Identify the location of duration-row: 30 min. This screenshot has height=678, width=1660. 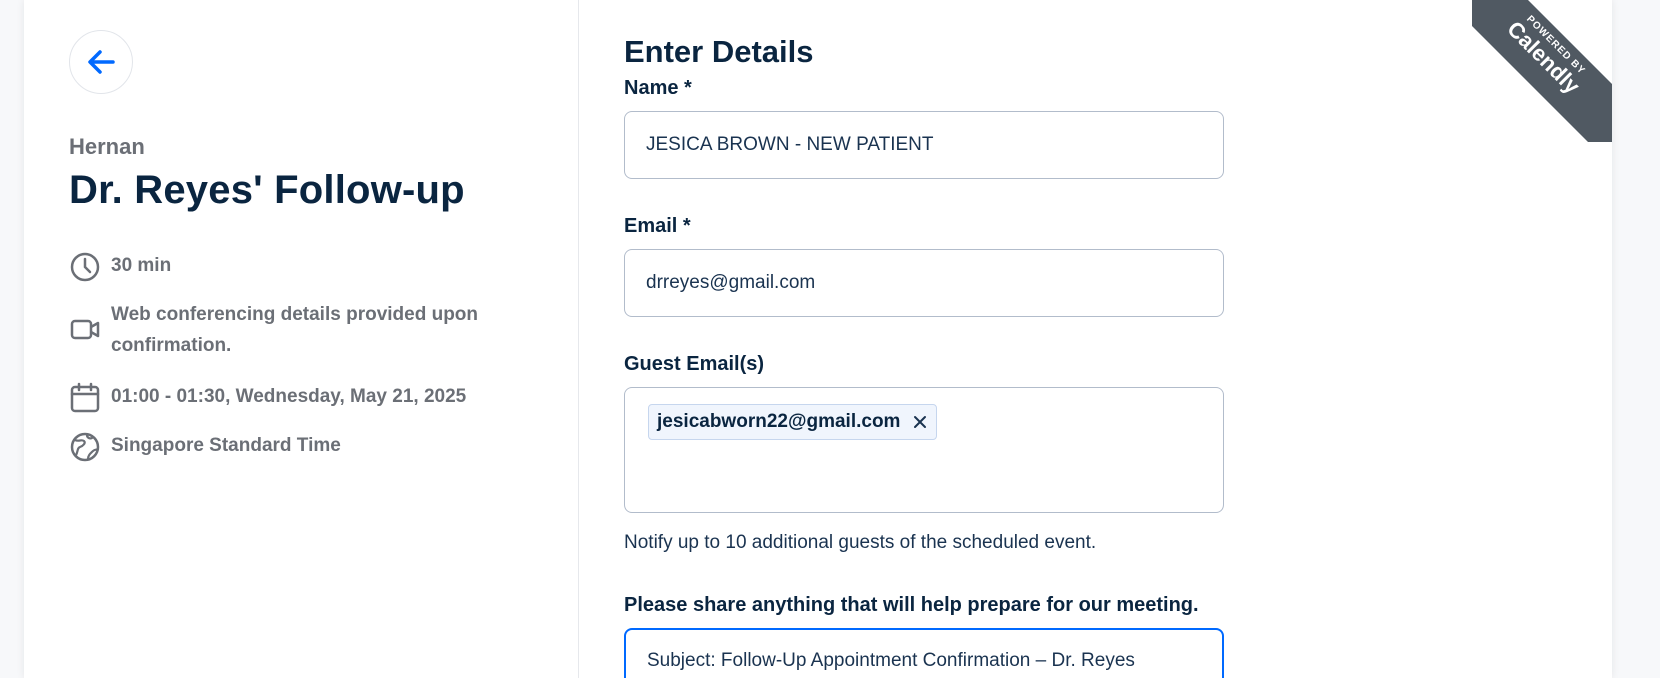
(120, 266).